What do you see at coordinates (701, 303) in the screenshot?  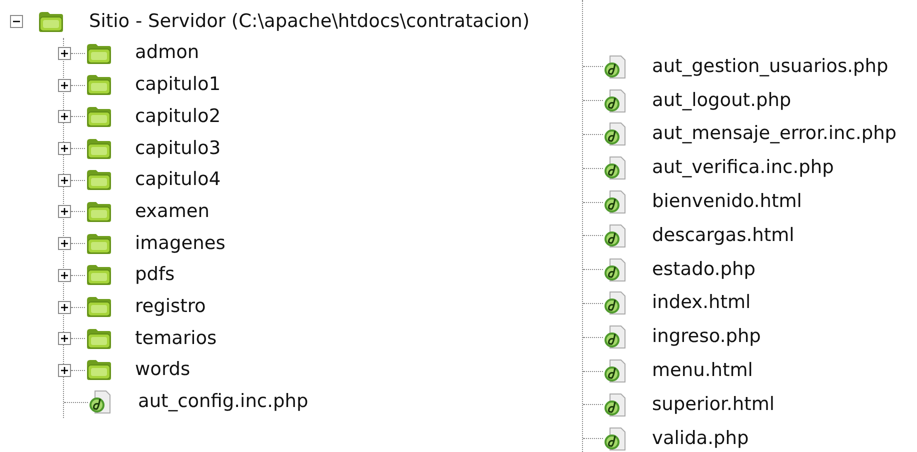 I see `tree-item-label: index.html` at bounding box center [701, 303].